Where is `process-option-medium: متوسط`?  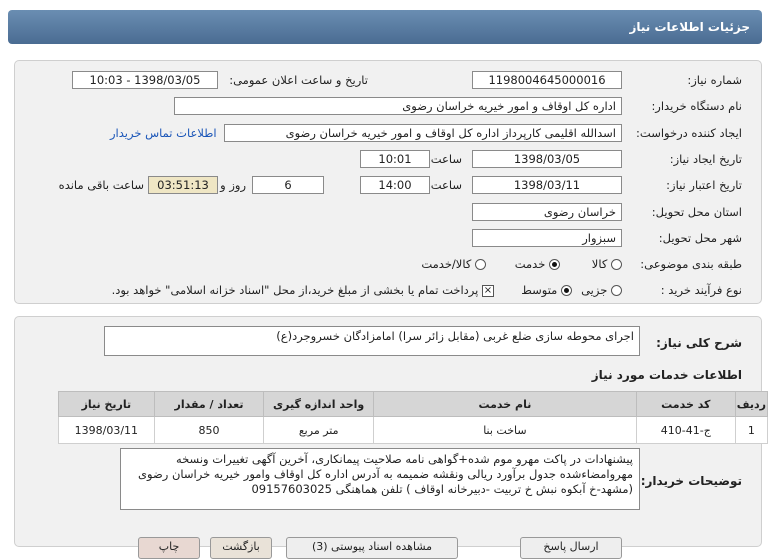 process-option-medium: متوسط is located at coordinates (546, 290).